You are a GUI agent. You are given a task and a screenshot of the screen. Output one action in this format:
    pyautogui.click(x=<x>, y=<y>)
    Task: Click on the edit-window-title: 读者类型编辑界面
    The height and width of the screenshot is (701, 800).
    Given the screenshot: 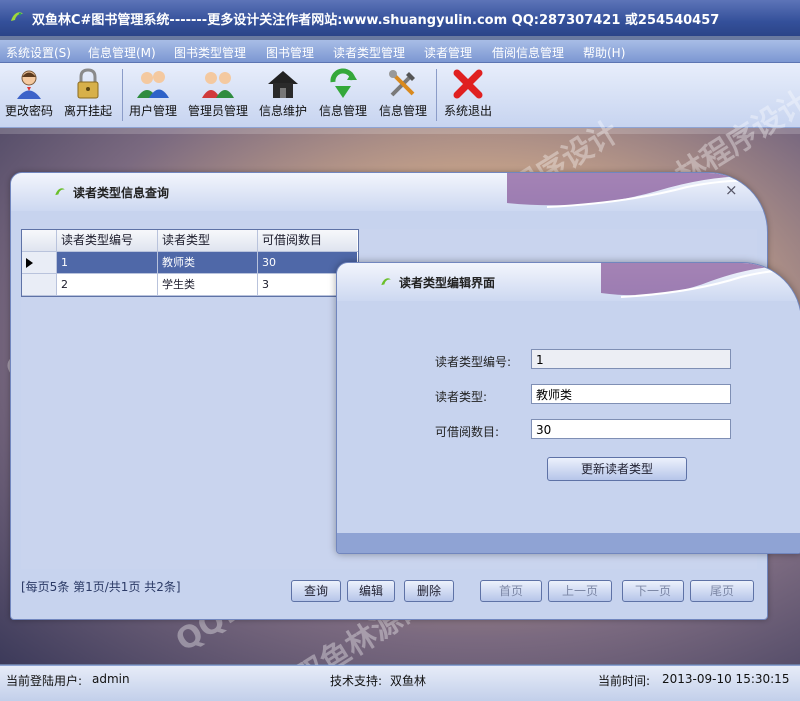 What is the action you would take?
    pyautogui.click(x=447, y=283)
    